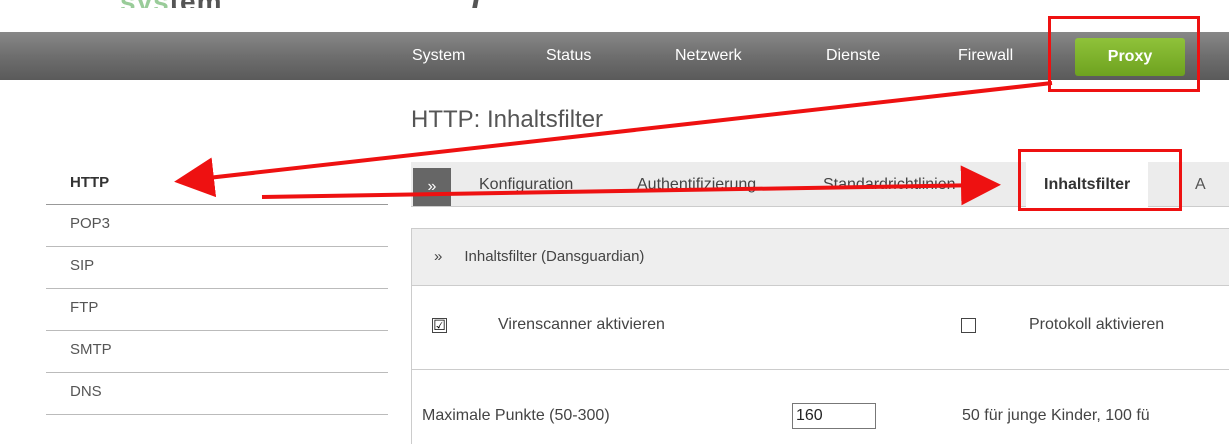  What do you see at coordinates (476, 4) in the screenshot?
I see `logo-slash: /` at bounding box center [476, 4].